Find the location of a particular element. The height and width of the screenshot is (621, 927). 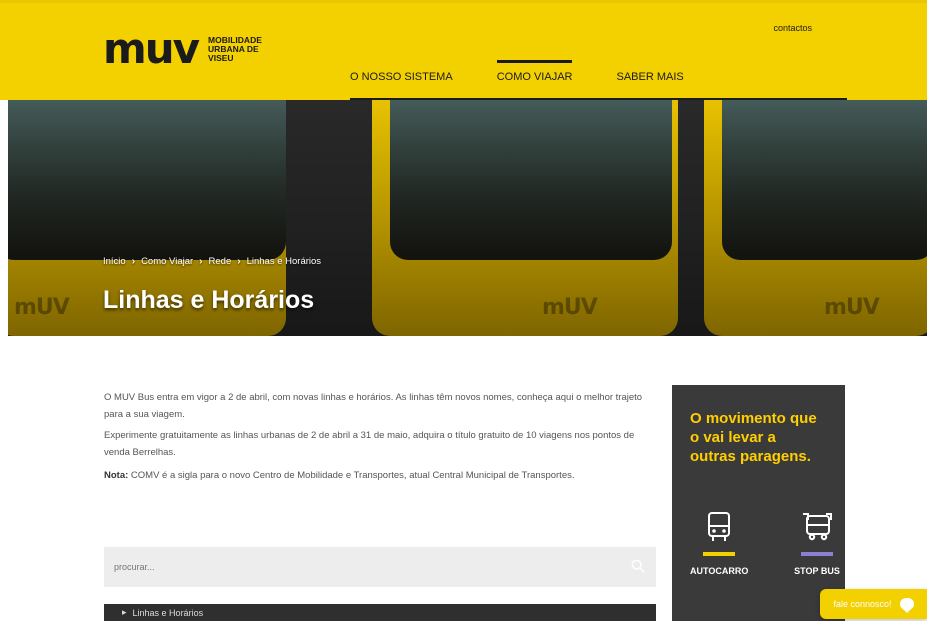

breadcrumb-item-current: Linhas e Horários is located at coordinates (284, 261).